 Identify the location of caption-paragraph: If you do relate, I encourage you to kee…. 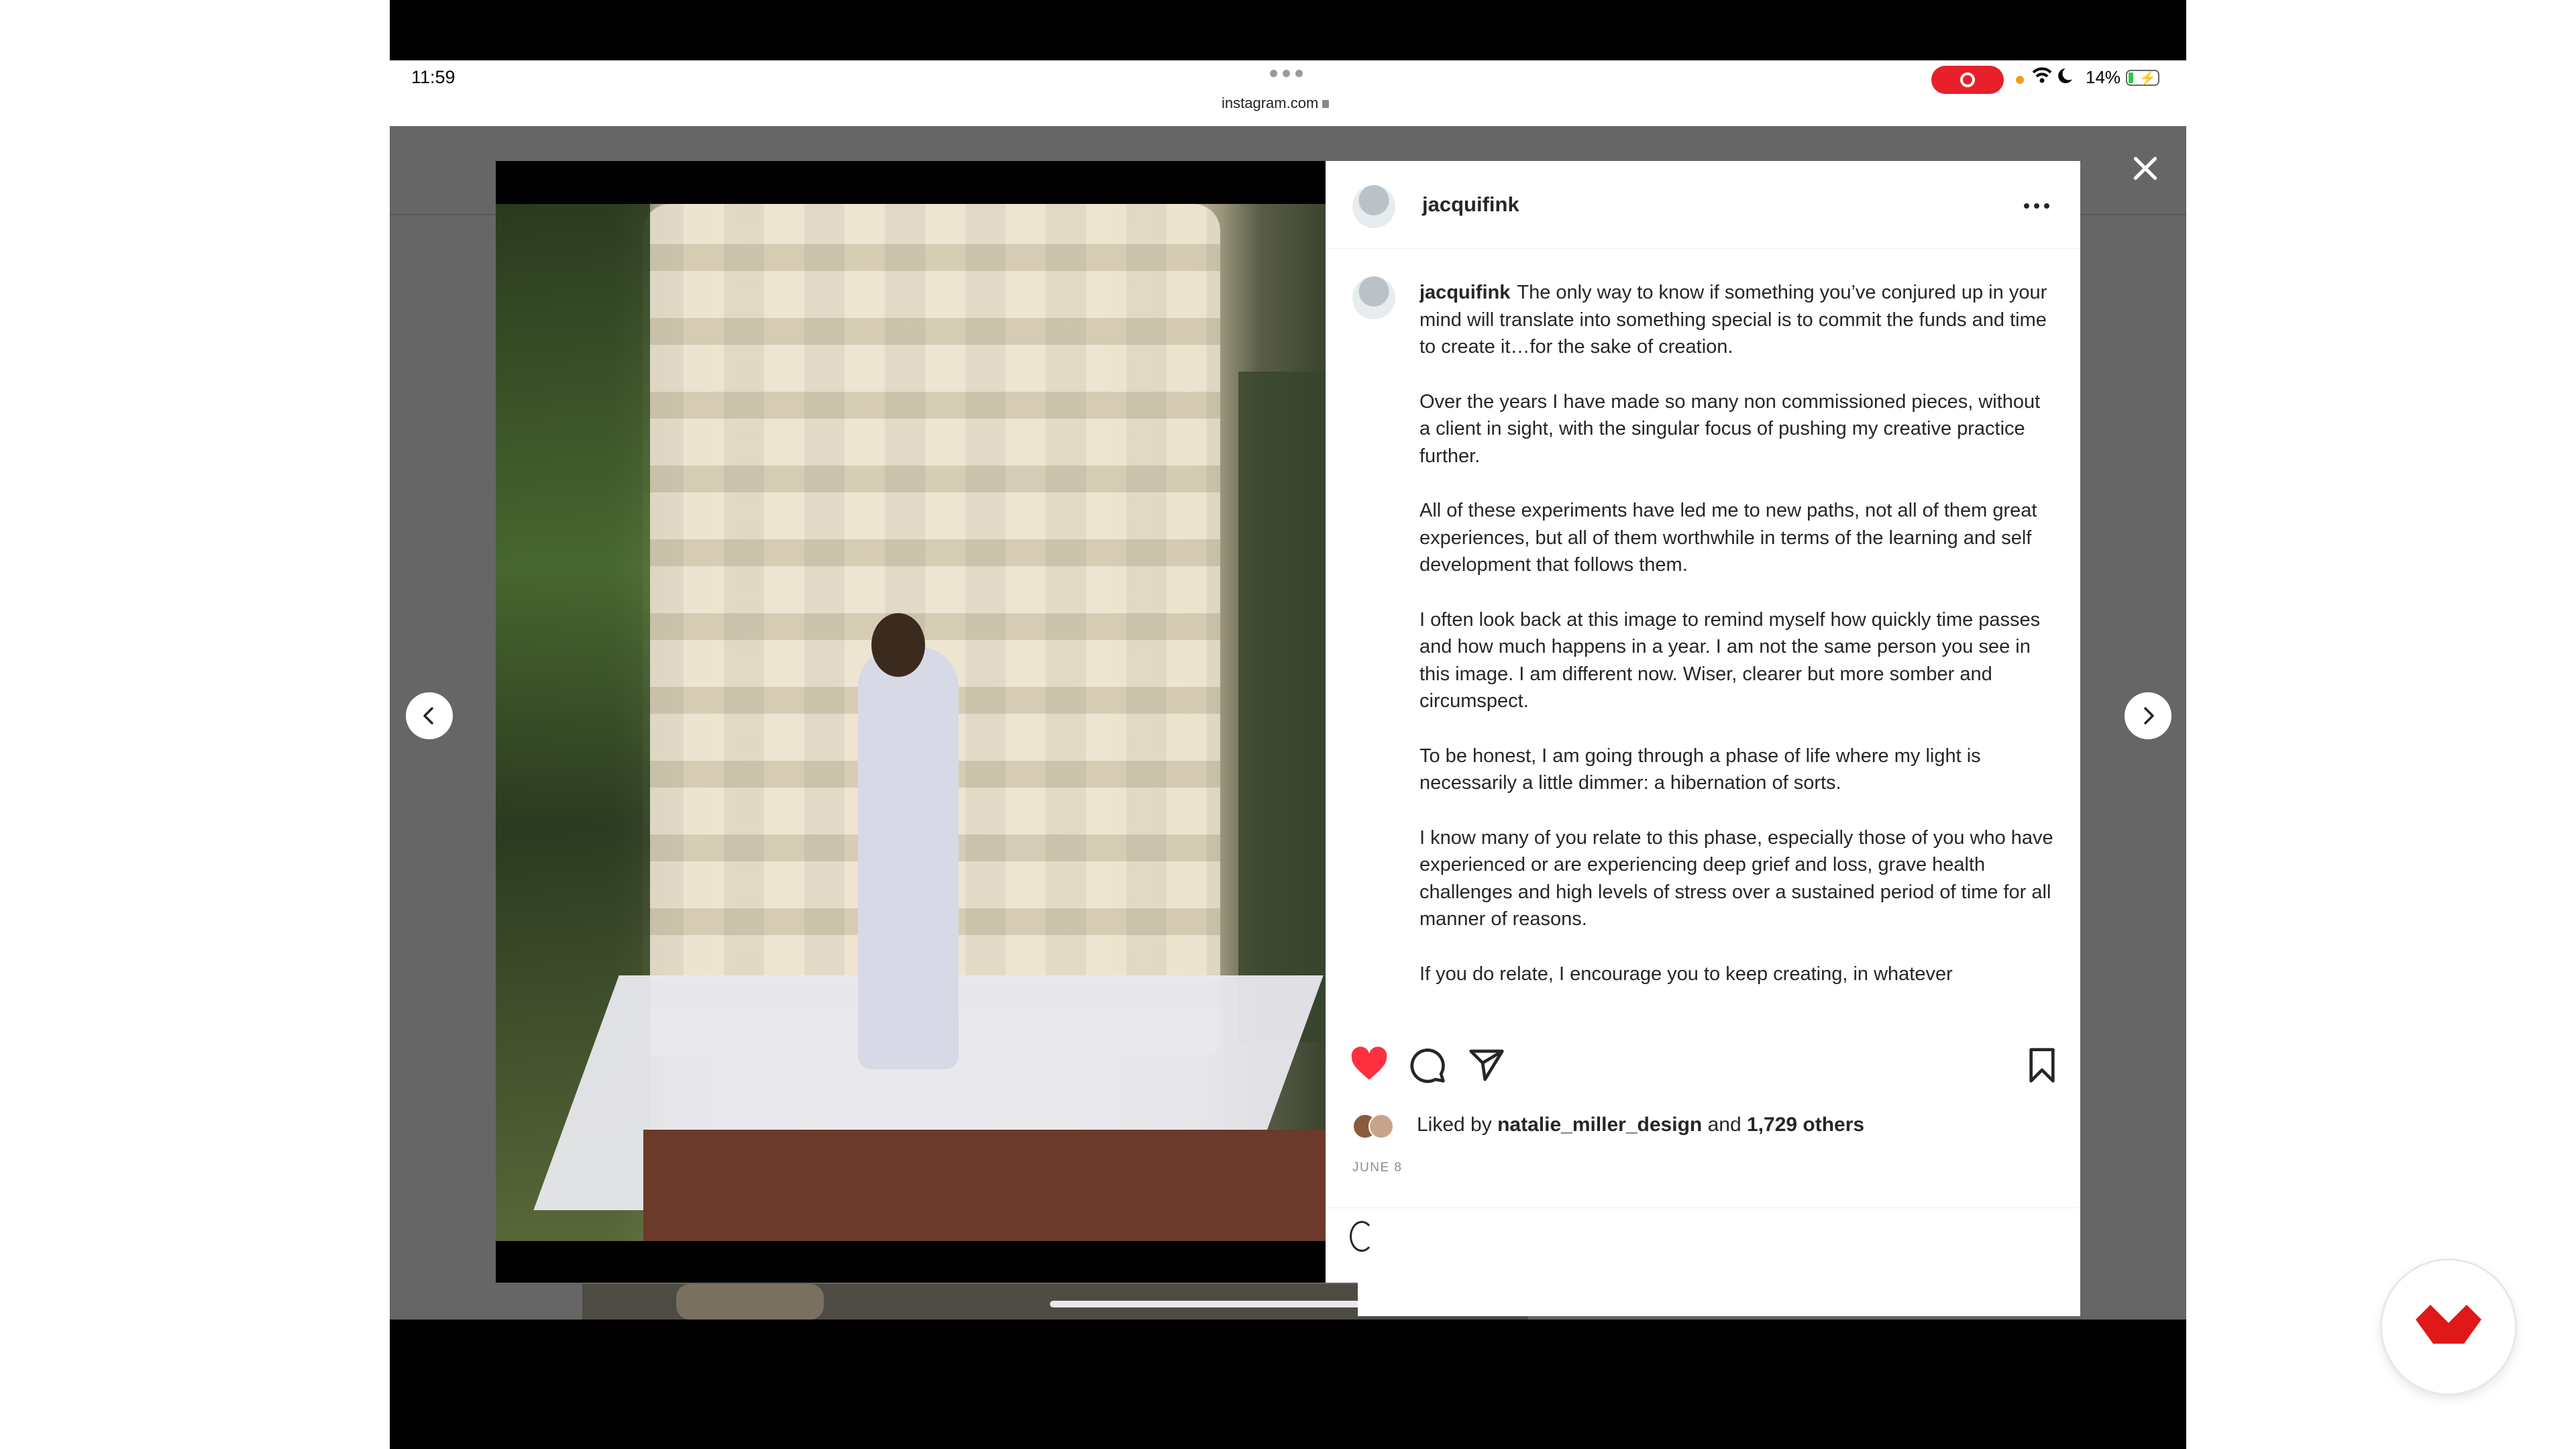
(1686, 974).